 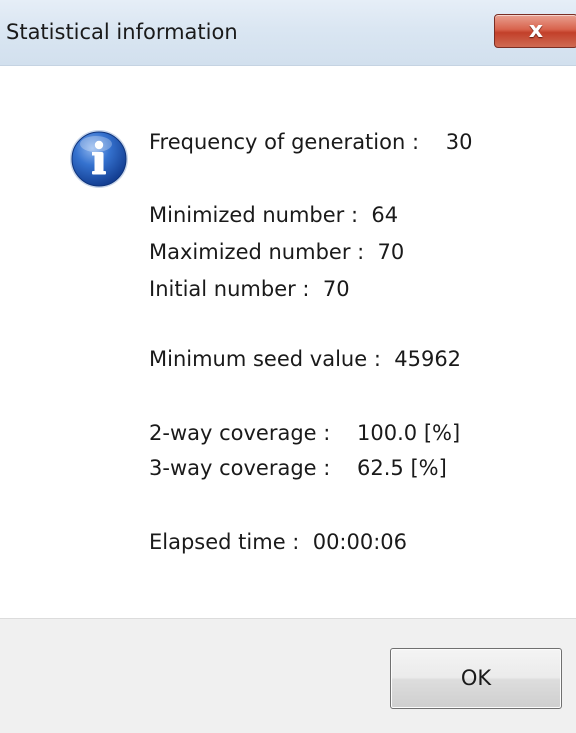 What do you see at coordinates (476, 678) in the screenshot?
I see `ok-button: OK` at bounding box center [476, 678].